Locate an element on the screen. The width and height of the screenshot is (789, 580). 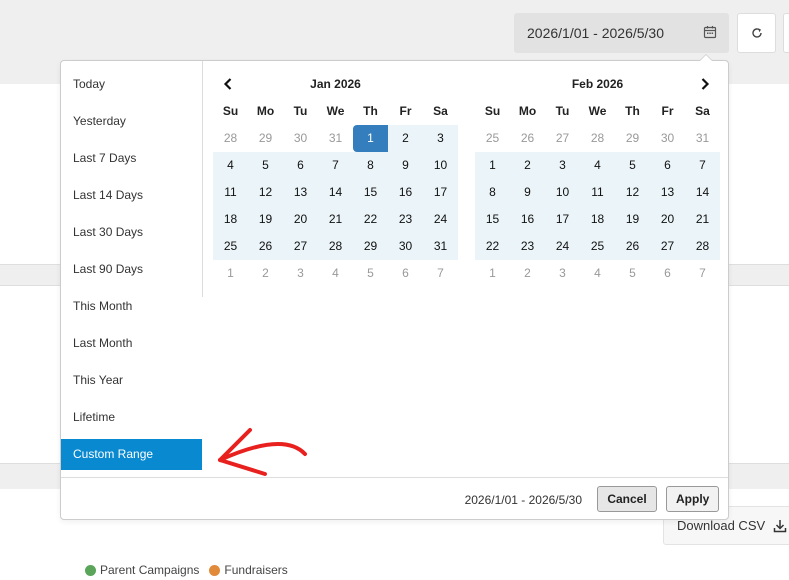
range-last-30-days: Last 30 Days is located at coordinates (131, 232).